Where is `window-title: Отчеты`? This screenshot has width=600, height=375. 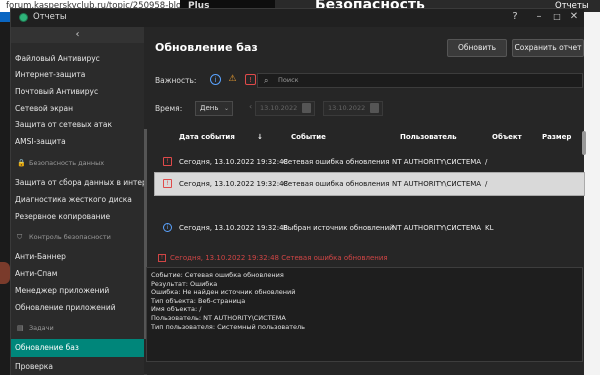
window-title: Отчеты is located at coordinates (50, 17).